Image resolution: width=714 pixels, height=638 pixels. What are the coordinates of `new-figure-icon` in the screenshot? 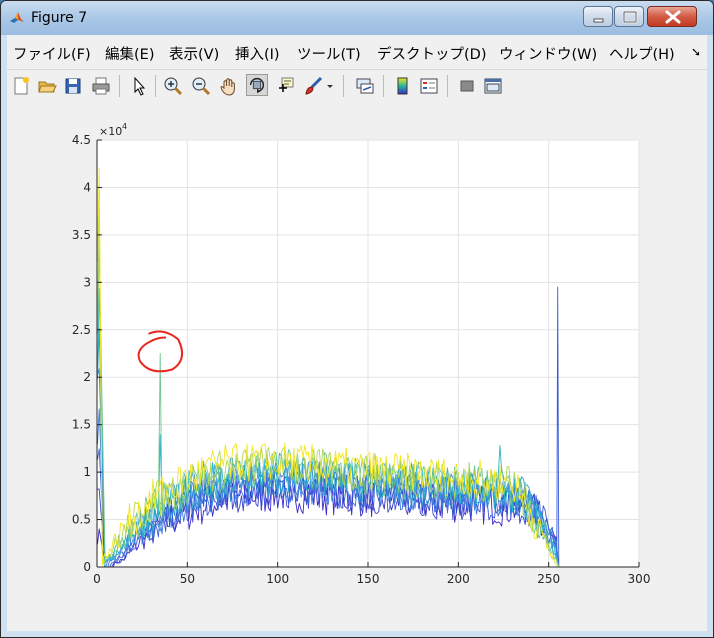 It's located at (21, 86).